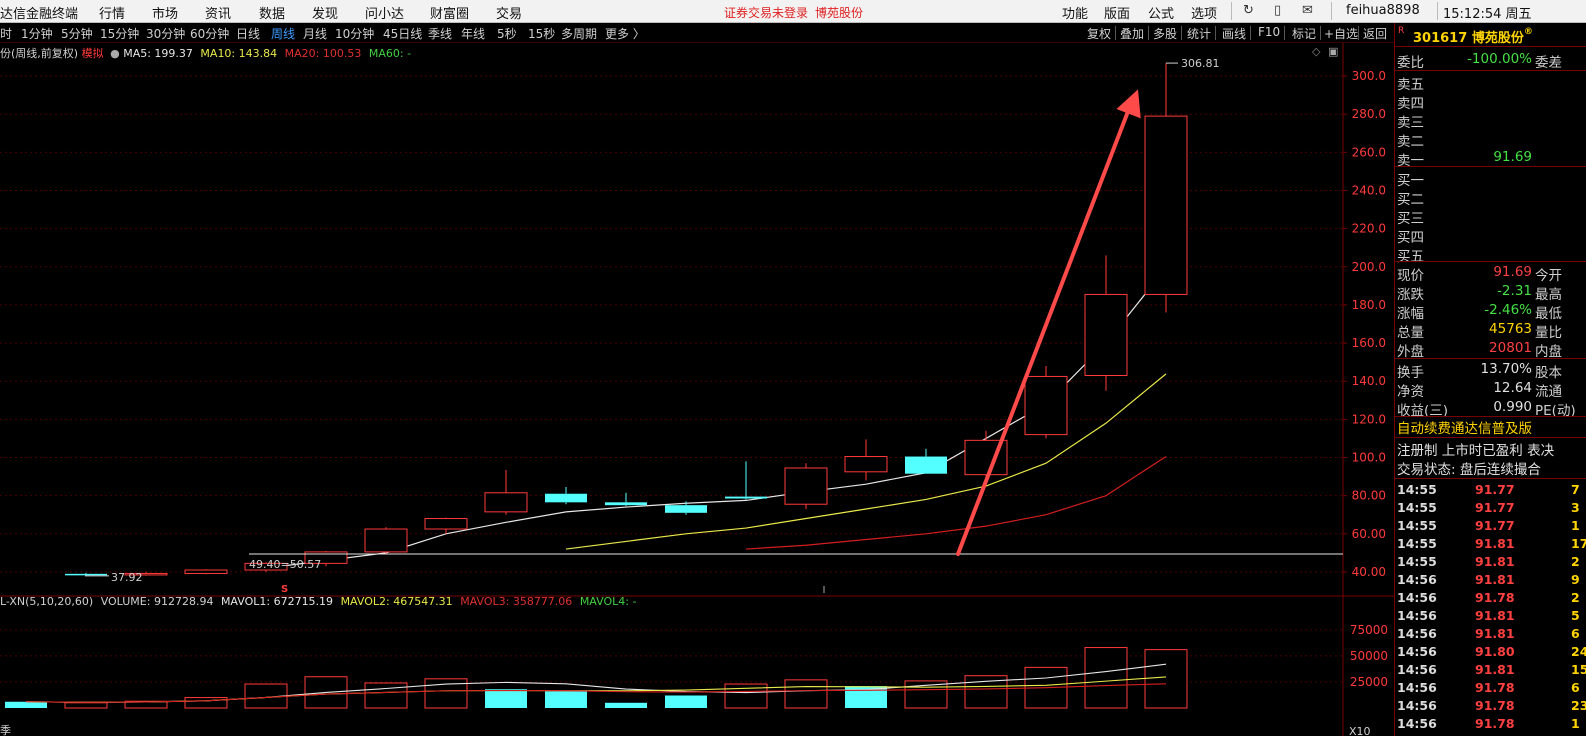 The width and height of the screenshot is (1586, 736). What do you see at coordinates (272, 12) in the screenshot?
I see `menu-shuju: 数据` at bounding box center [272, 12].